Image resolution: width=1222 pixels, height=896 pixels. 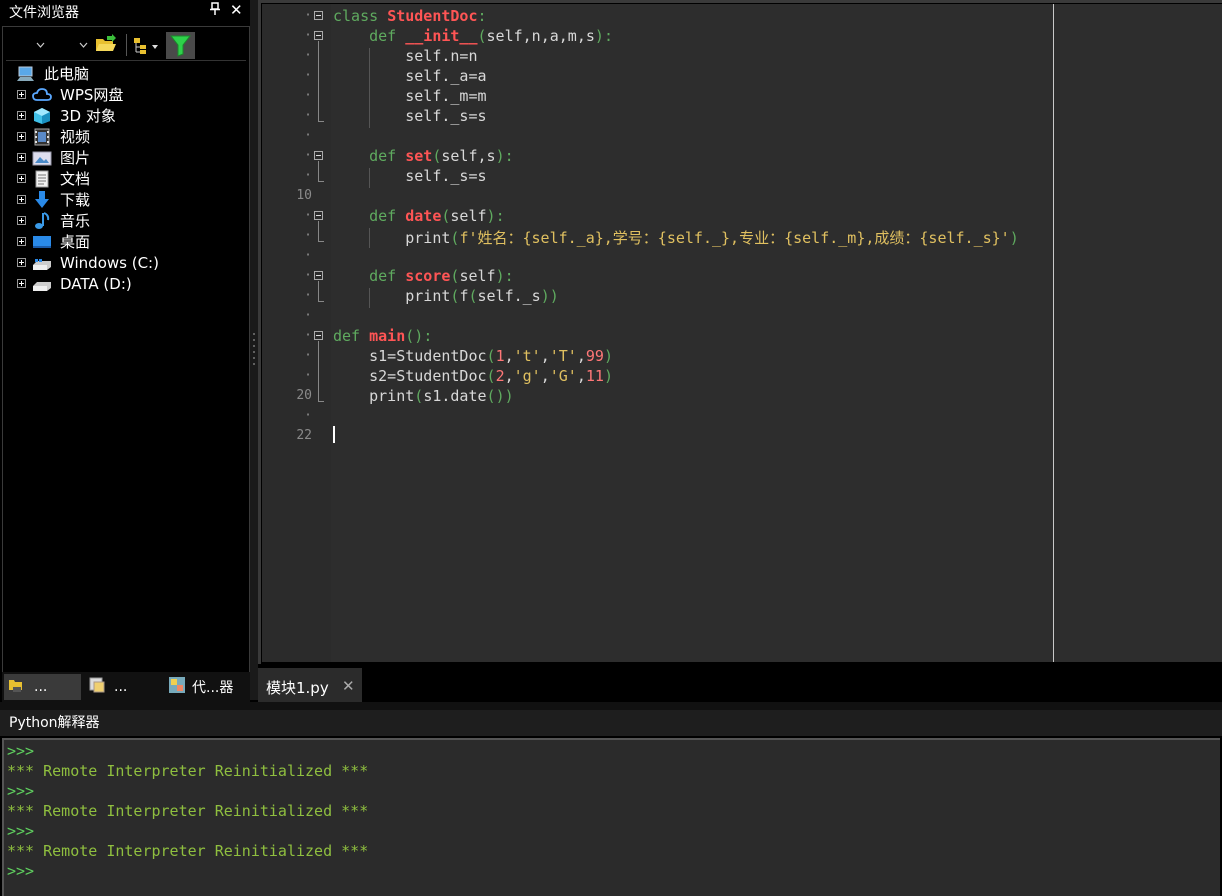 What do you see at coordinates (42, 158) in the screenshot?
I see `picture-icon` at bounding box center [42, 158].